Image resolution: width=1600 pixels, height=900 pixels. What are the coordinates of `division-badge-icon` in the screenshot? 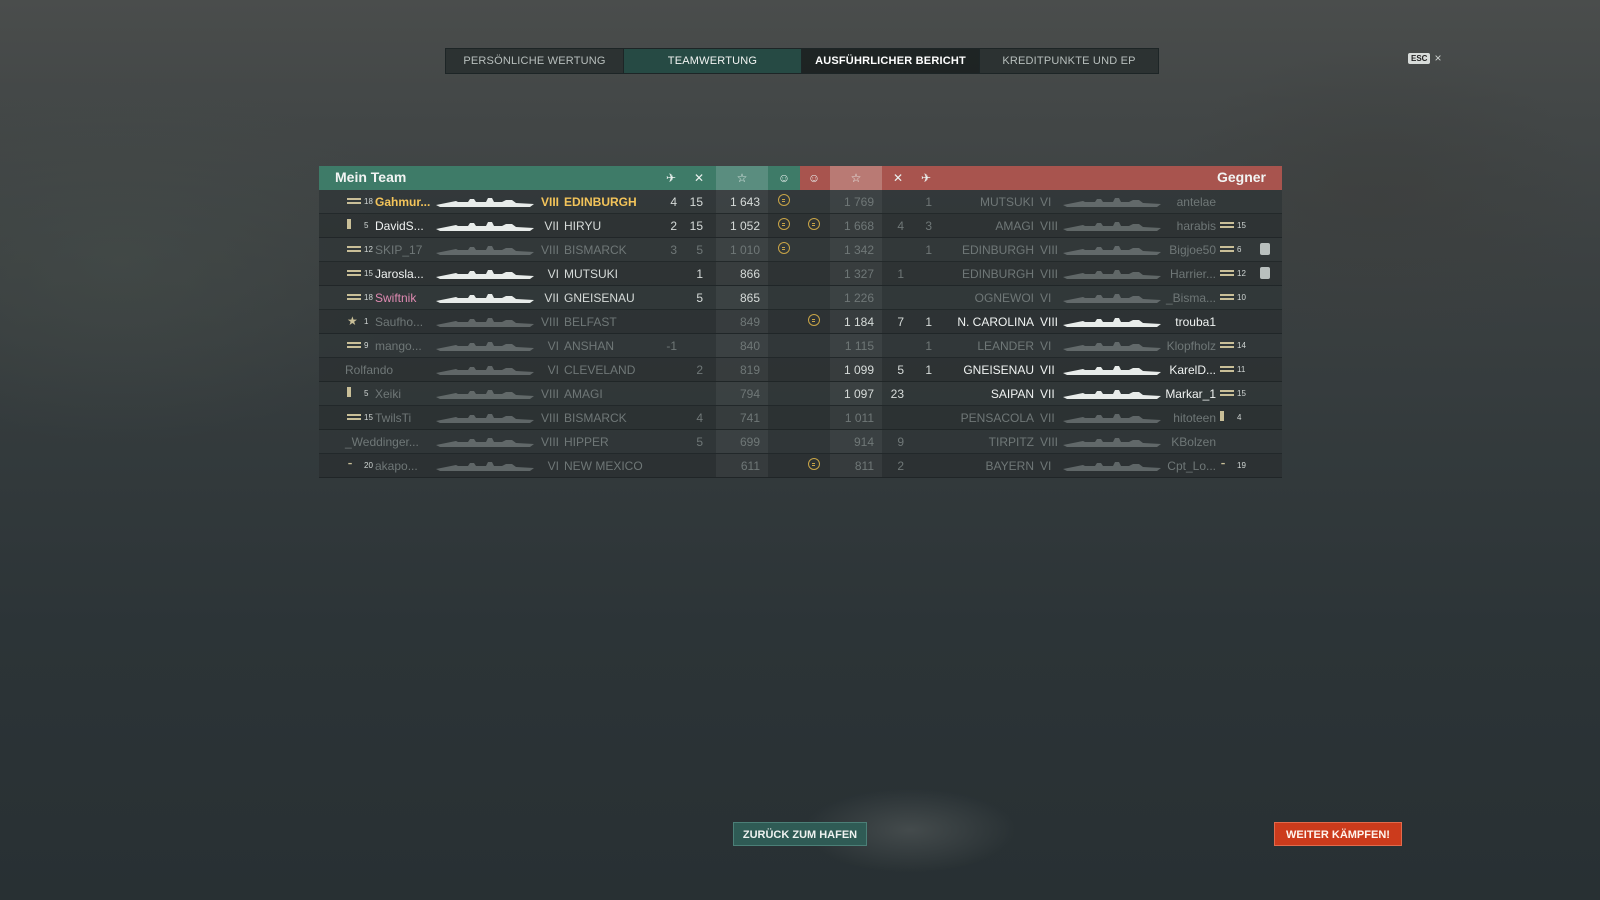 It's located at (1265, 249).